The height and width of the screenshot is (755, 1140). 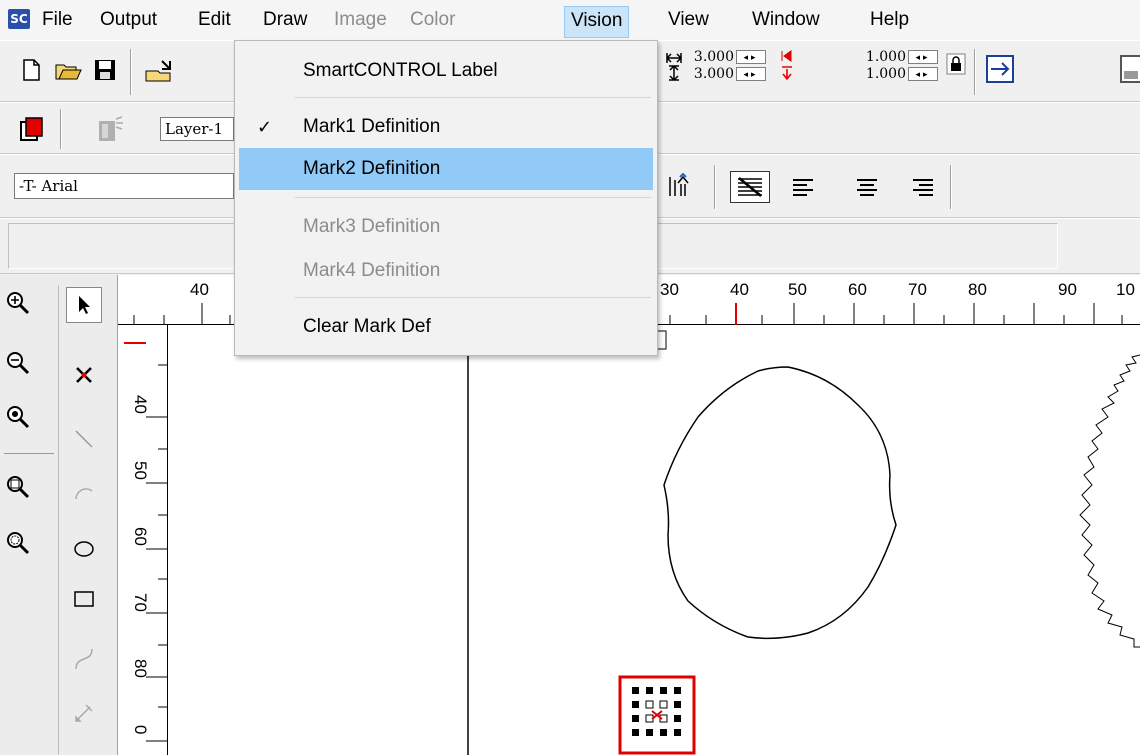 I want to click on checkmark-icon: ✓, so click(x=265, y=127).